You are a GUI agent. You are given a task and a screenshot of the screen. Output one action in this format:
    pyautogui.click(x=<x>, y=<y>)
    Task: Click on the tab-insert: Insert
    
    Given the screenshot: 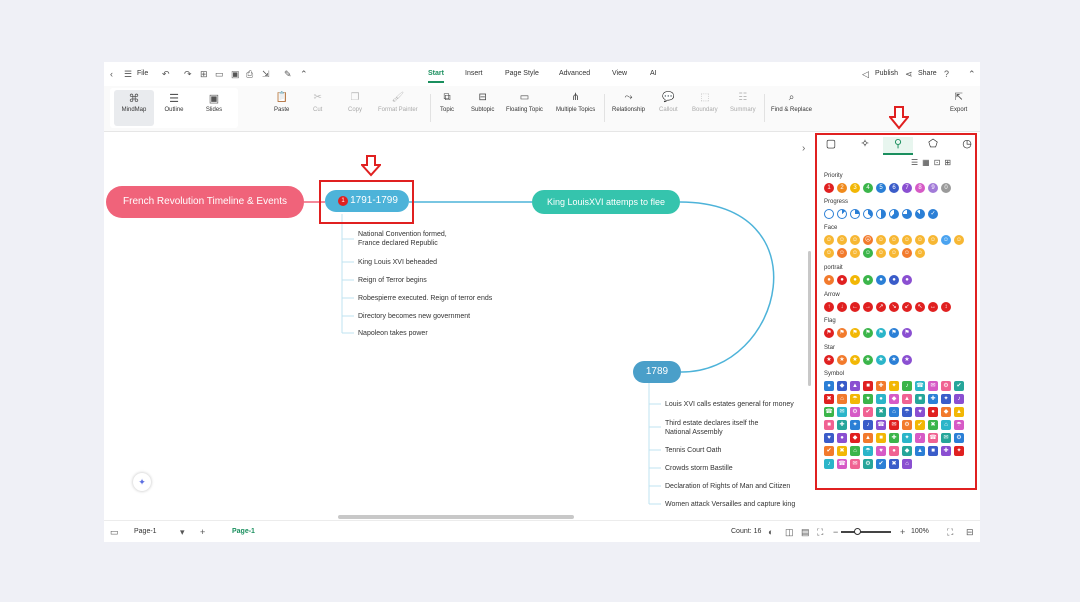 What is the action you would take?
    pyautogui.click(x=474, y=73)
    